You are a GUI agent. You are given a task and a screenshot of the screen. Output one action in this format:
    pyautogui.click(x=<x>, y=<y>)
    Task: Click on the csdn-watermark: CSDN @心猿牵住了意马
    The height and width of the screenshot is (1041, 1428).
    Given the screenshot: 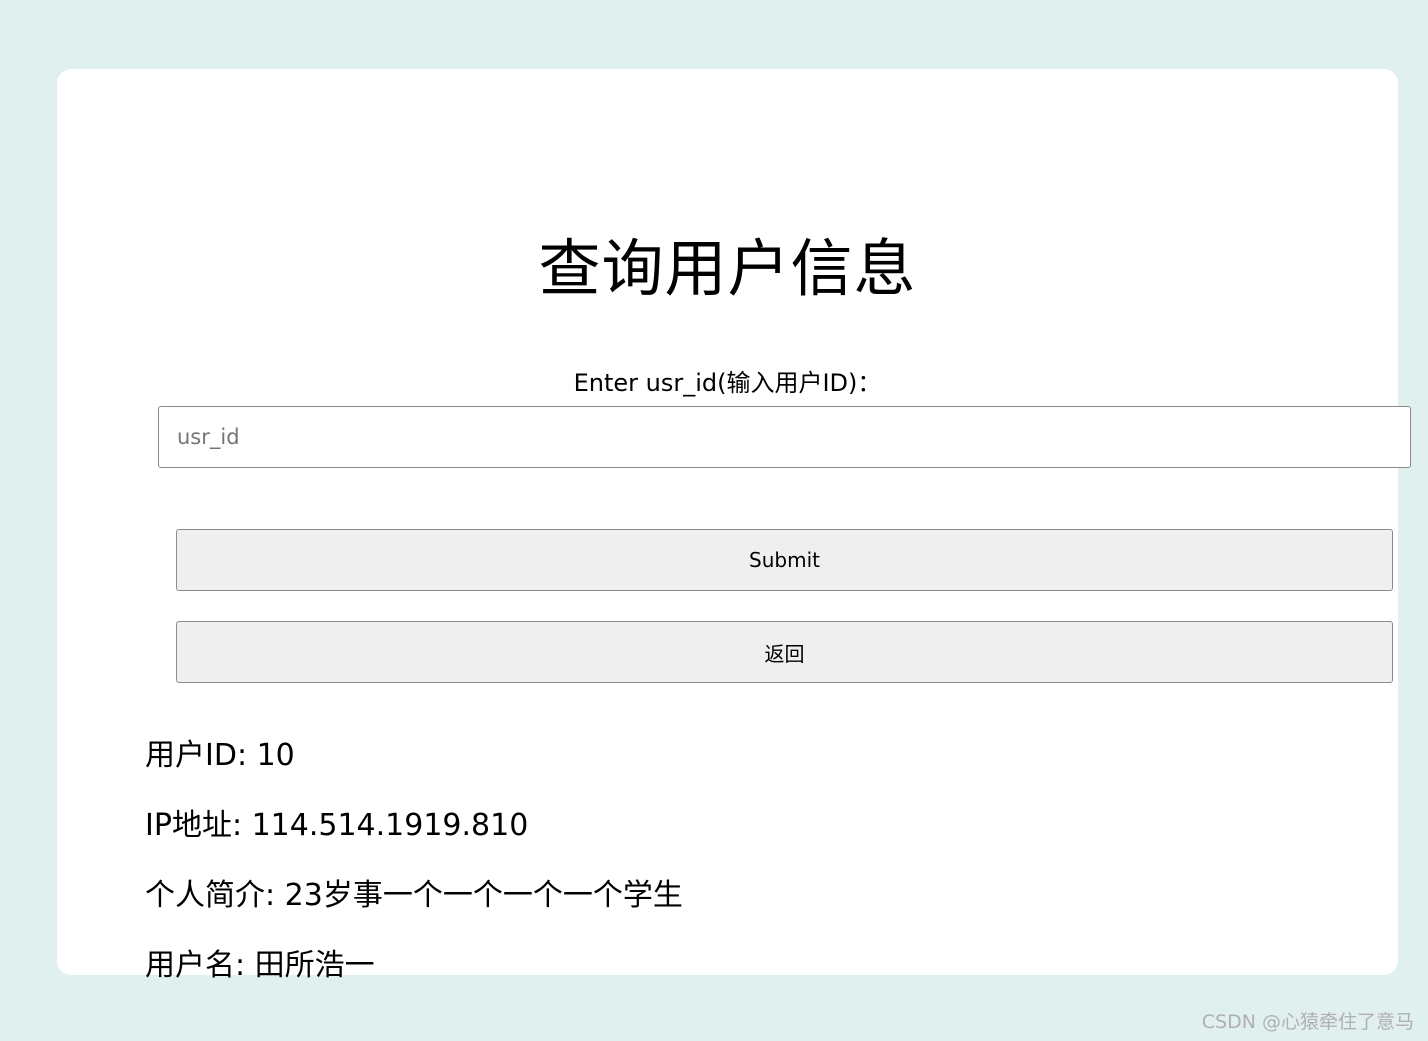 What is the action you would take?
    pyautogui.click(x=1307, y=1022)
    